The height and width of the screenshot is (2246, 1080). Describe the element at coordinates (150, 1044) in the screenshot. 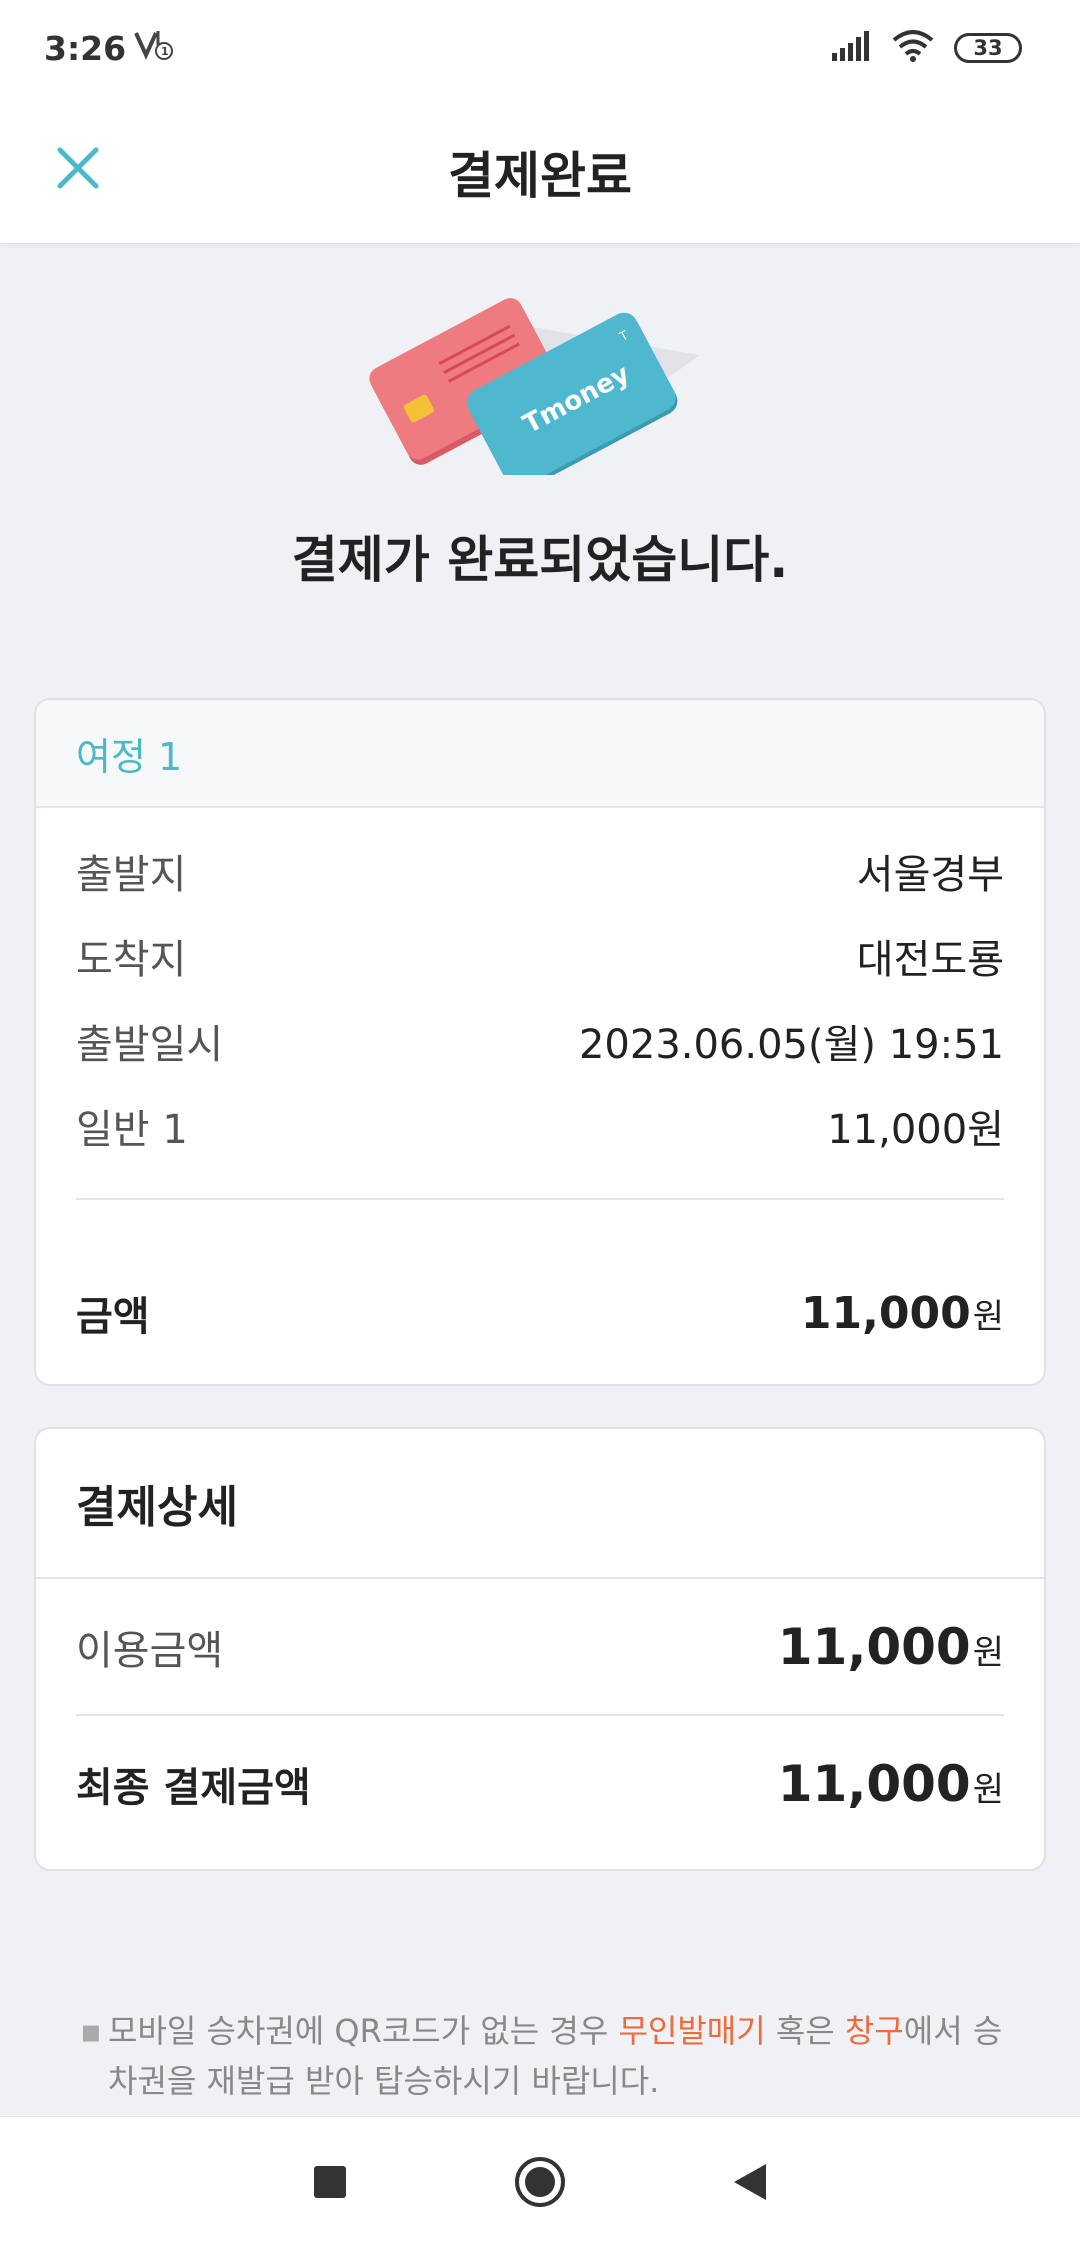

I see `datetime-label: 출발일시` at that location.